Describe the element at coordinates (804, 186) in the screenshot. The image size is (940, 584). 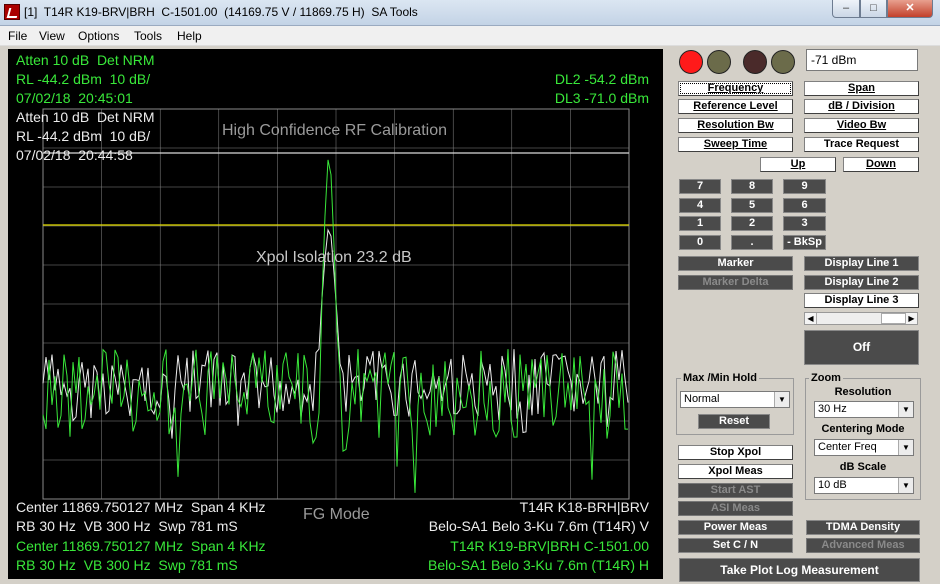
I see `keypad-9: 9` at that location.